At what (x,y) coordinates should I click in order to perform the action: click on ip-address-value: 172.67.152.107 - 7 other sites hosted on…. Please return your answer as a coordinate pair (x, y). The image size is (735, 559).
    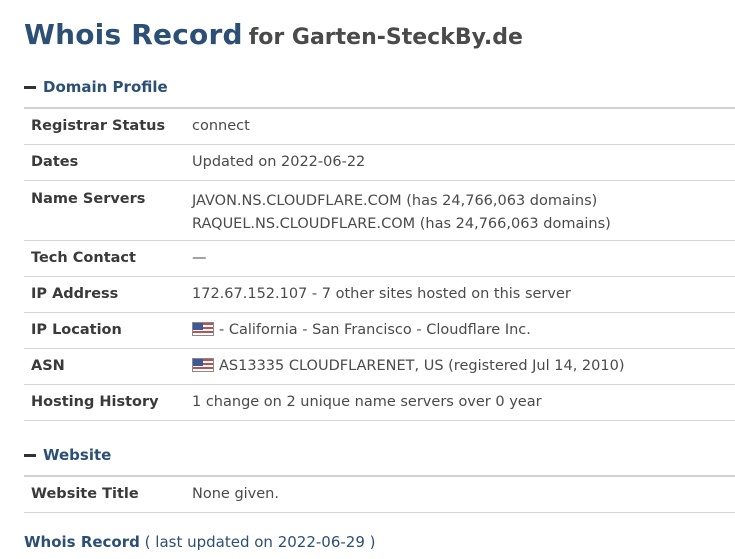
    Looking at the image, I should click on (381, 293).